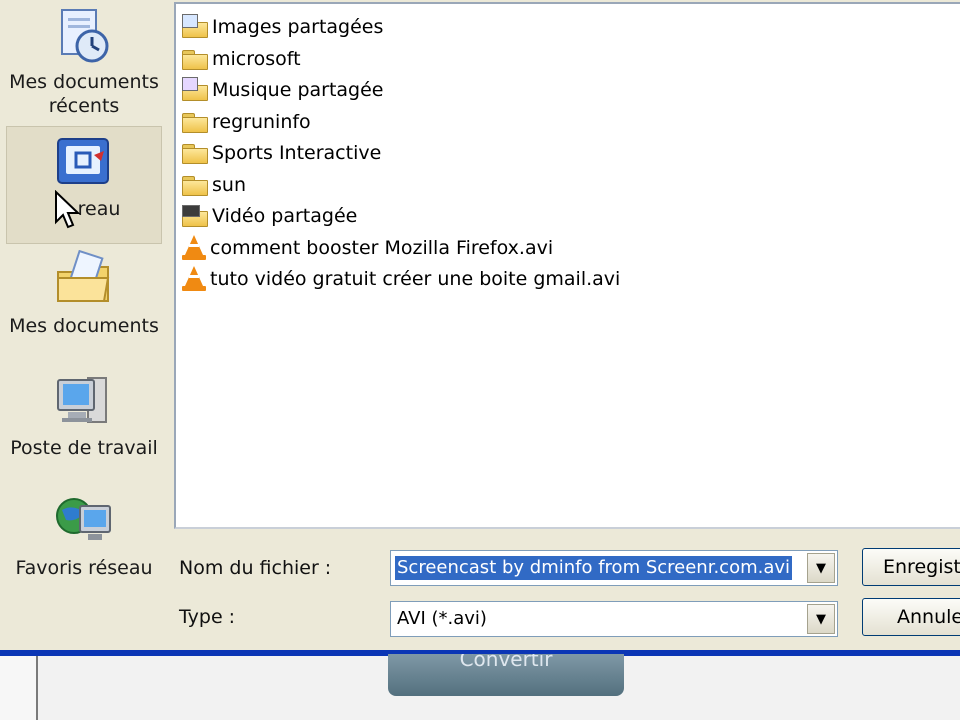 This screenshot has width=960, height=720. I want to click on cancel-button: Annule, so click(911, 617).